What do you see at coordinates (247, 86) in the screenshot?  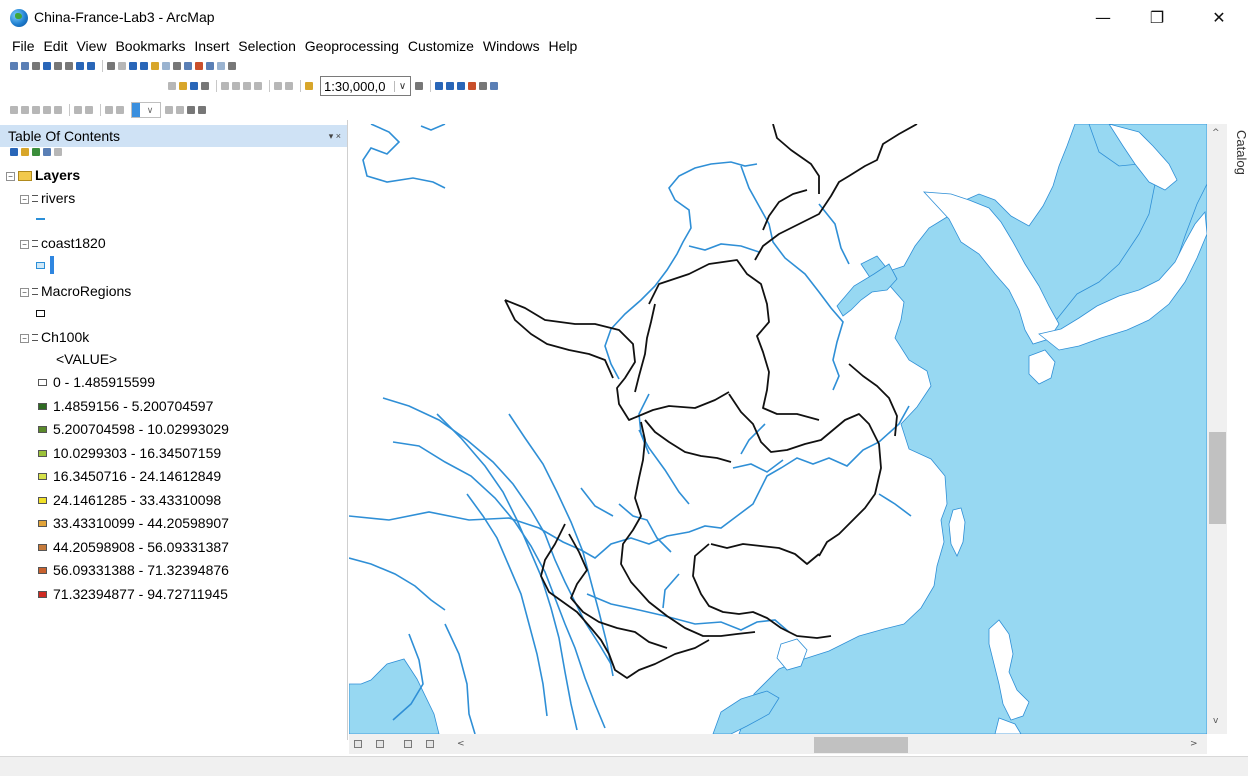 I see `paste-icon` at bounding box center [247, 86].